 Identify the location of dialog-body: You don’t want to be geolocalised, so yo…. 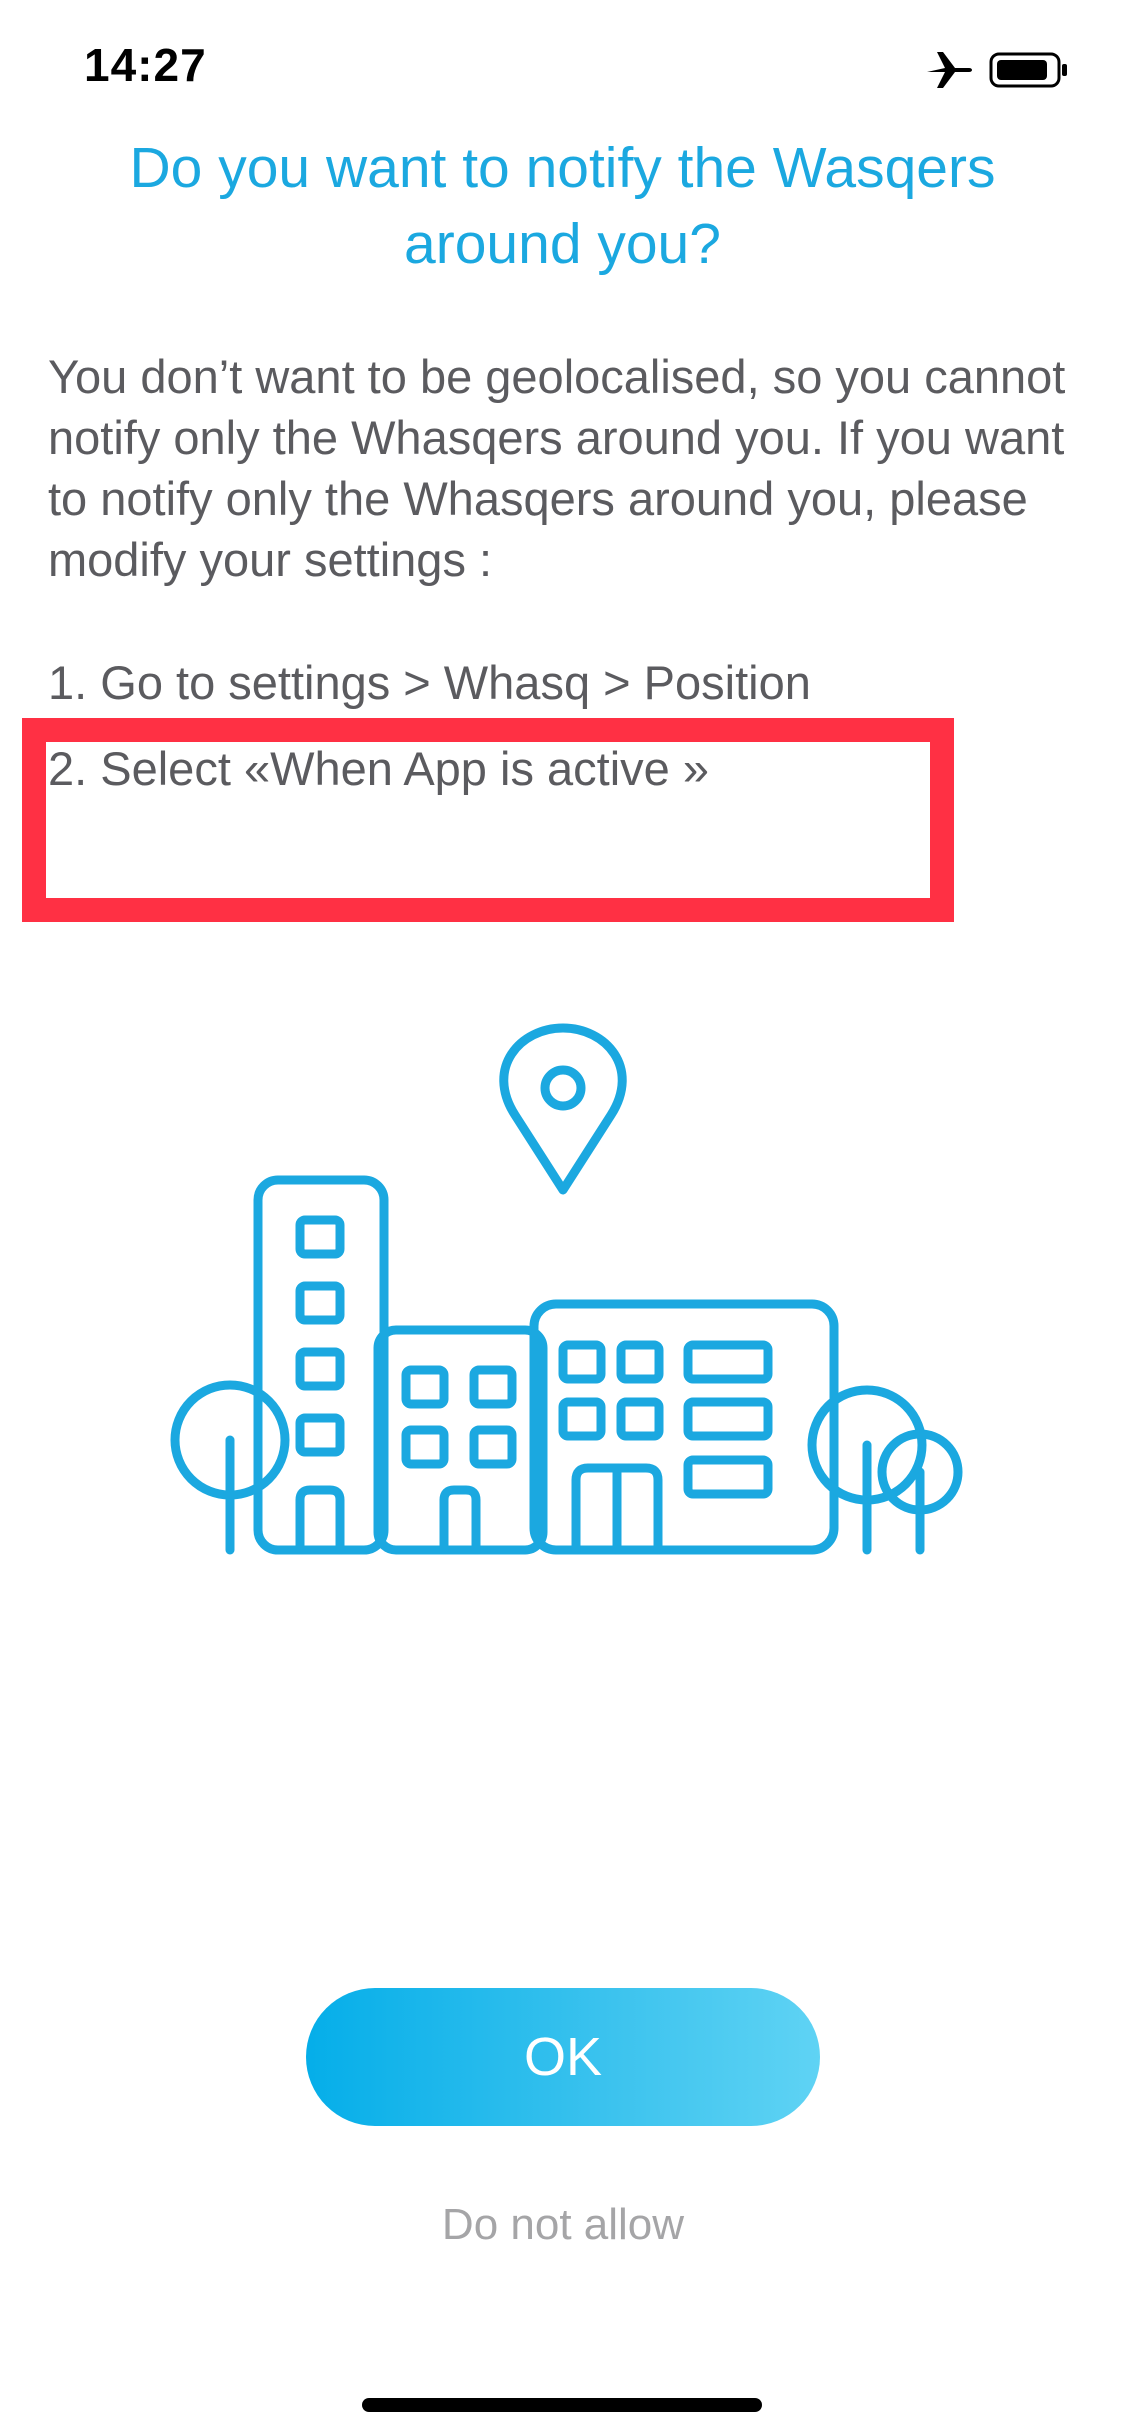
(557, 468).